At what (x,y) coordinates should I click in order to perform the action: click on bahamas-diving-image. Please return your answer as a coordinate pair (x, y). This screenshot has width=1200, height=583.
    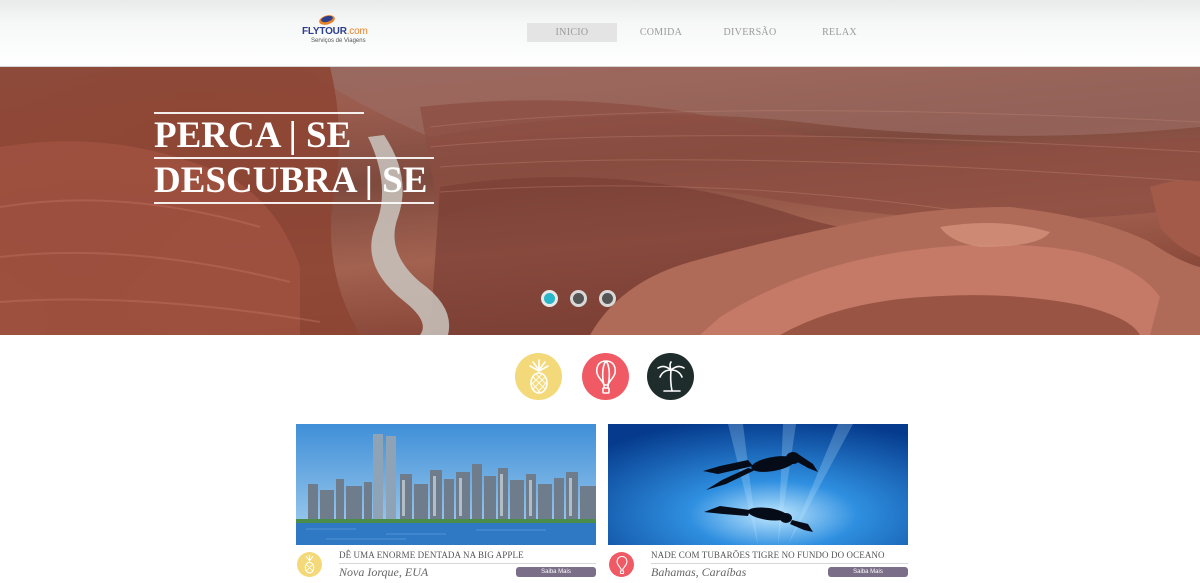
    Looking at the image, I should click on (758, 484).